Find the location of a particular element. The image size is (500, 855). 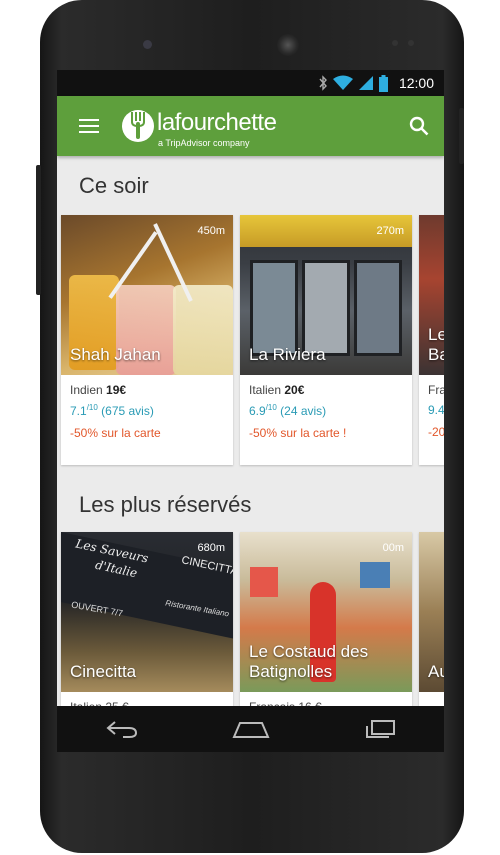

restaurant-card: Au is located at coordinates (431, 620).